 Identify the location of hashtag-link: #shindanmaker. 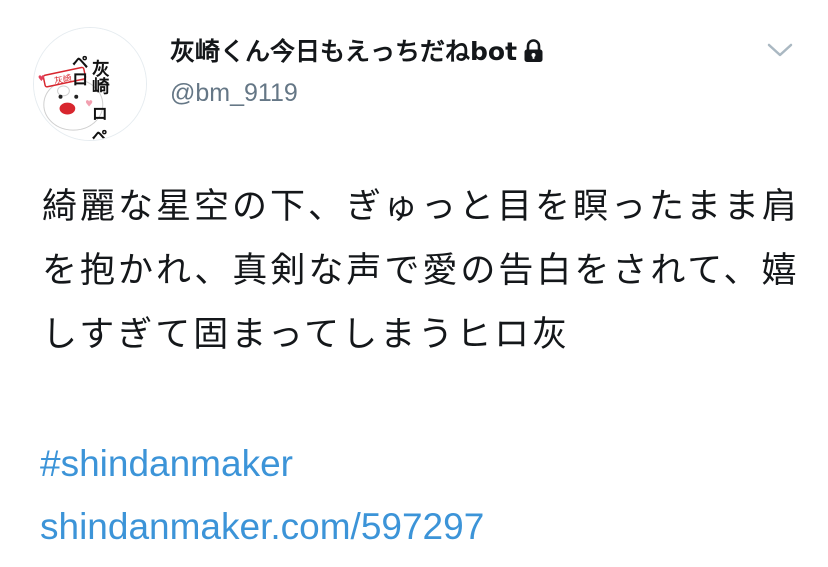
(166, 464).